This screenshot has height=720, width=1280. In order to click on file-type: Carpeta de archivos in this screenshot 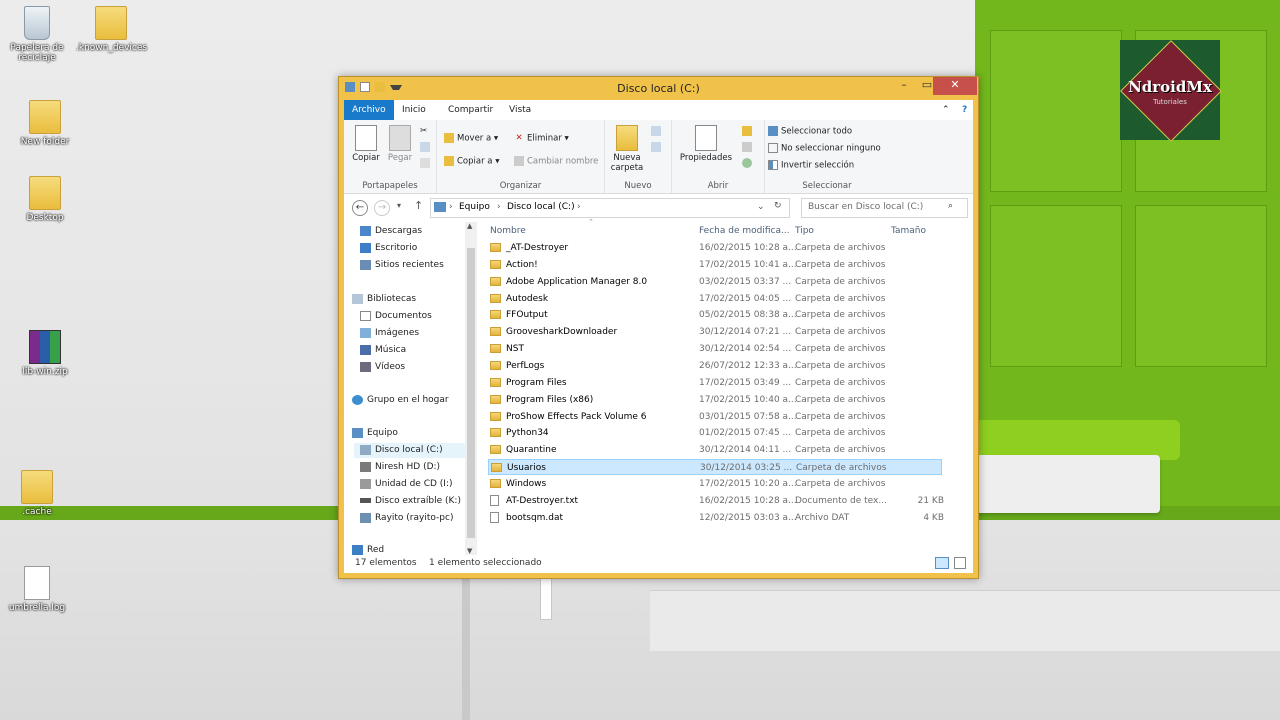, I will do `click(840, 416)`.